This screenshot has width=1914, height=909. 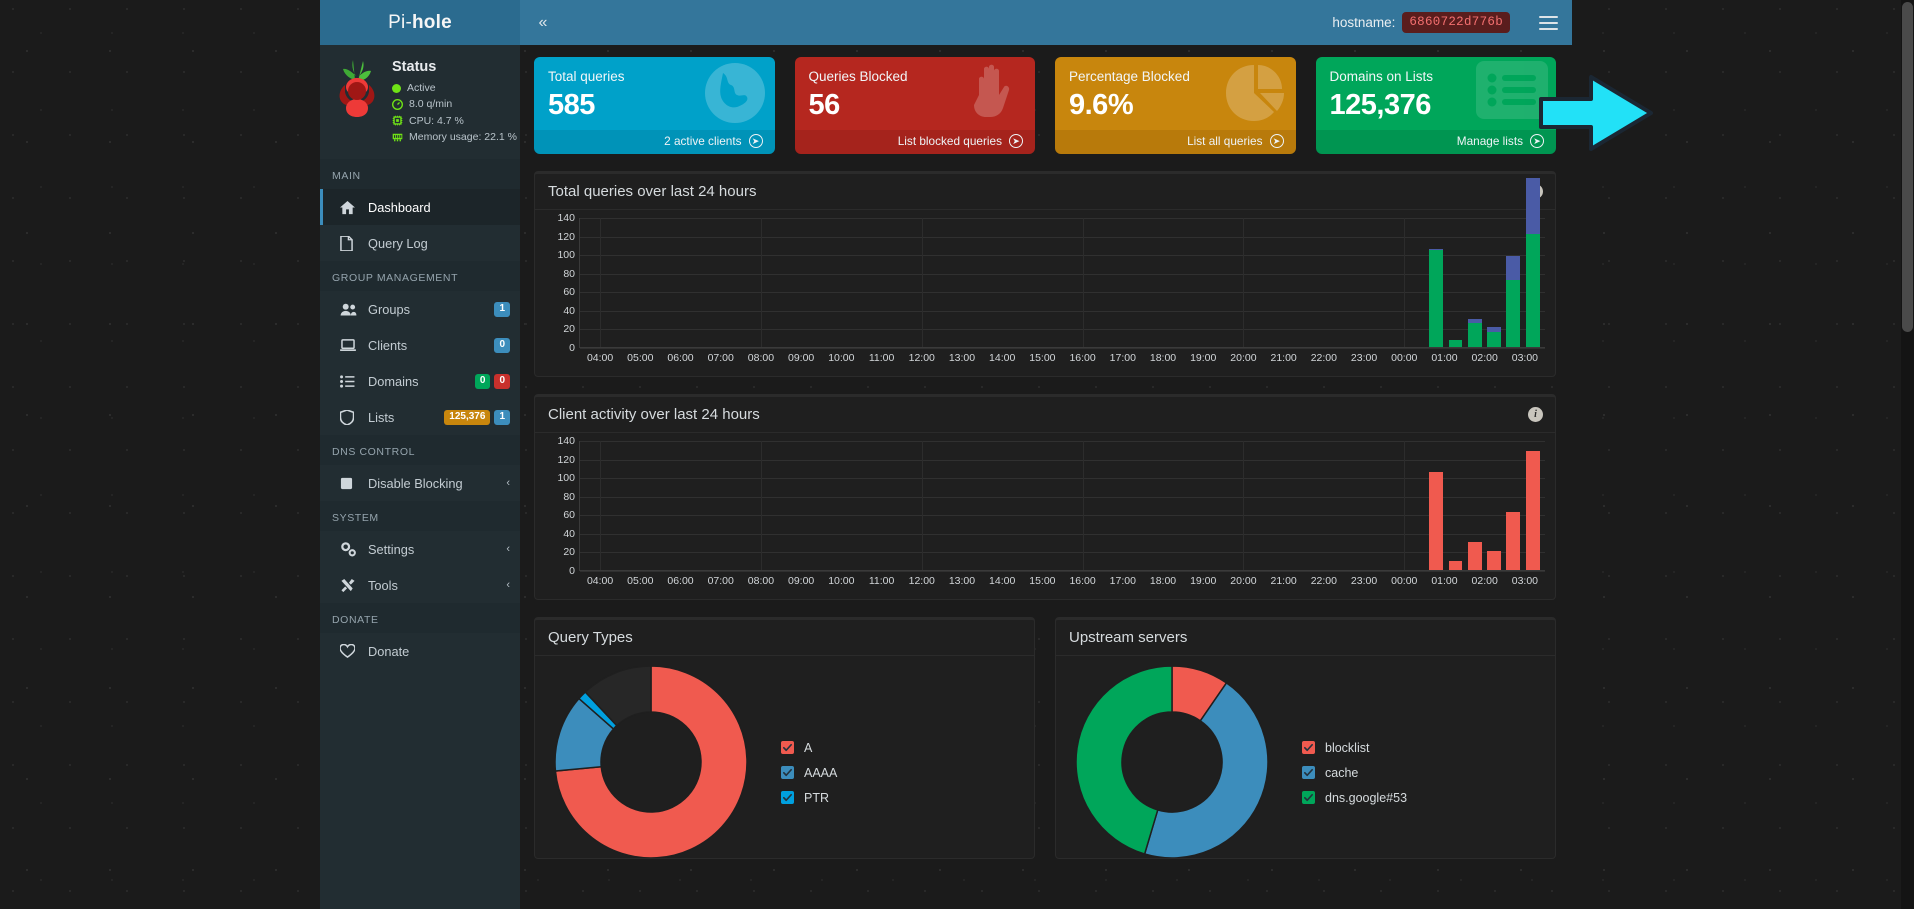 What do you see at coordinates (914, 142) in the screenshot?
I see `stat-card-footer-link: List blocked queries ➤` at bounding box center [914, 142].